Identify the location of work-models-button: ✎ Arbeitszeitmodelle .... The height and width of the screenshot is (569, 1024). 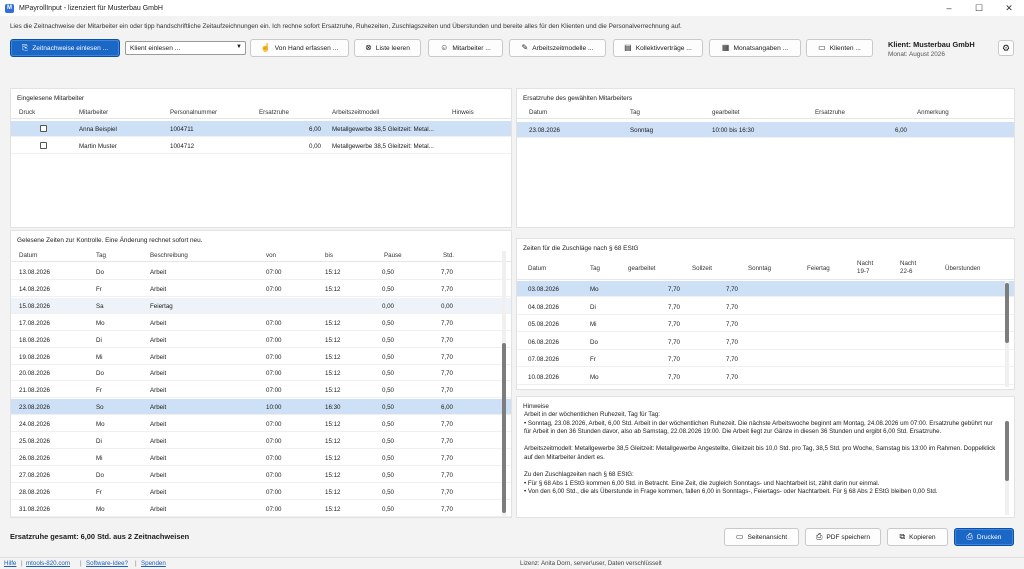
(557, 48).